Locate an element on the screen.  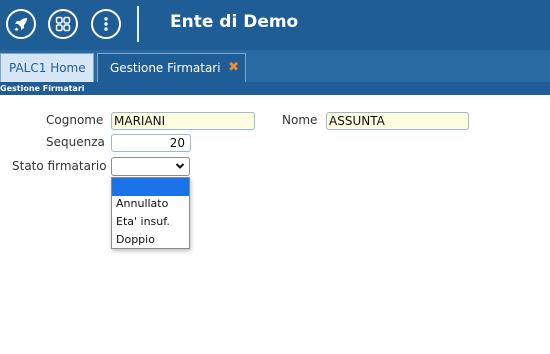
nome-label: Nome is located at coordinates (300, 120).